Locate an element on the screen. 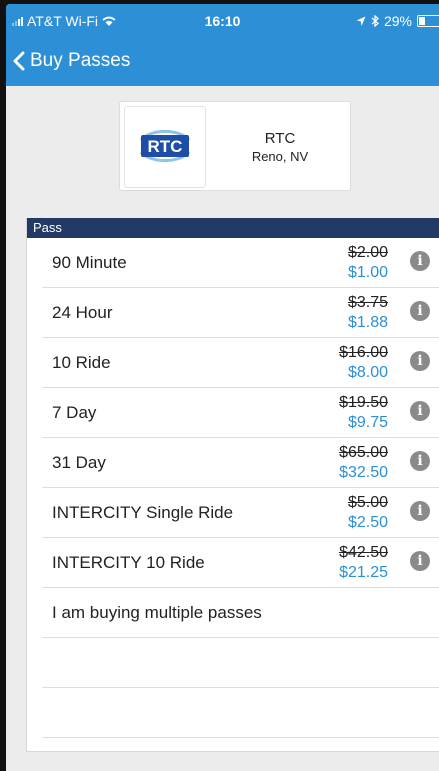 This screenshot has width=439, height=771. back-button: Buy Passes is located at coordinates (68, 61).